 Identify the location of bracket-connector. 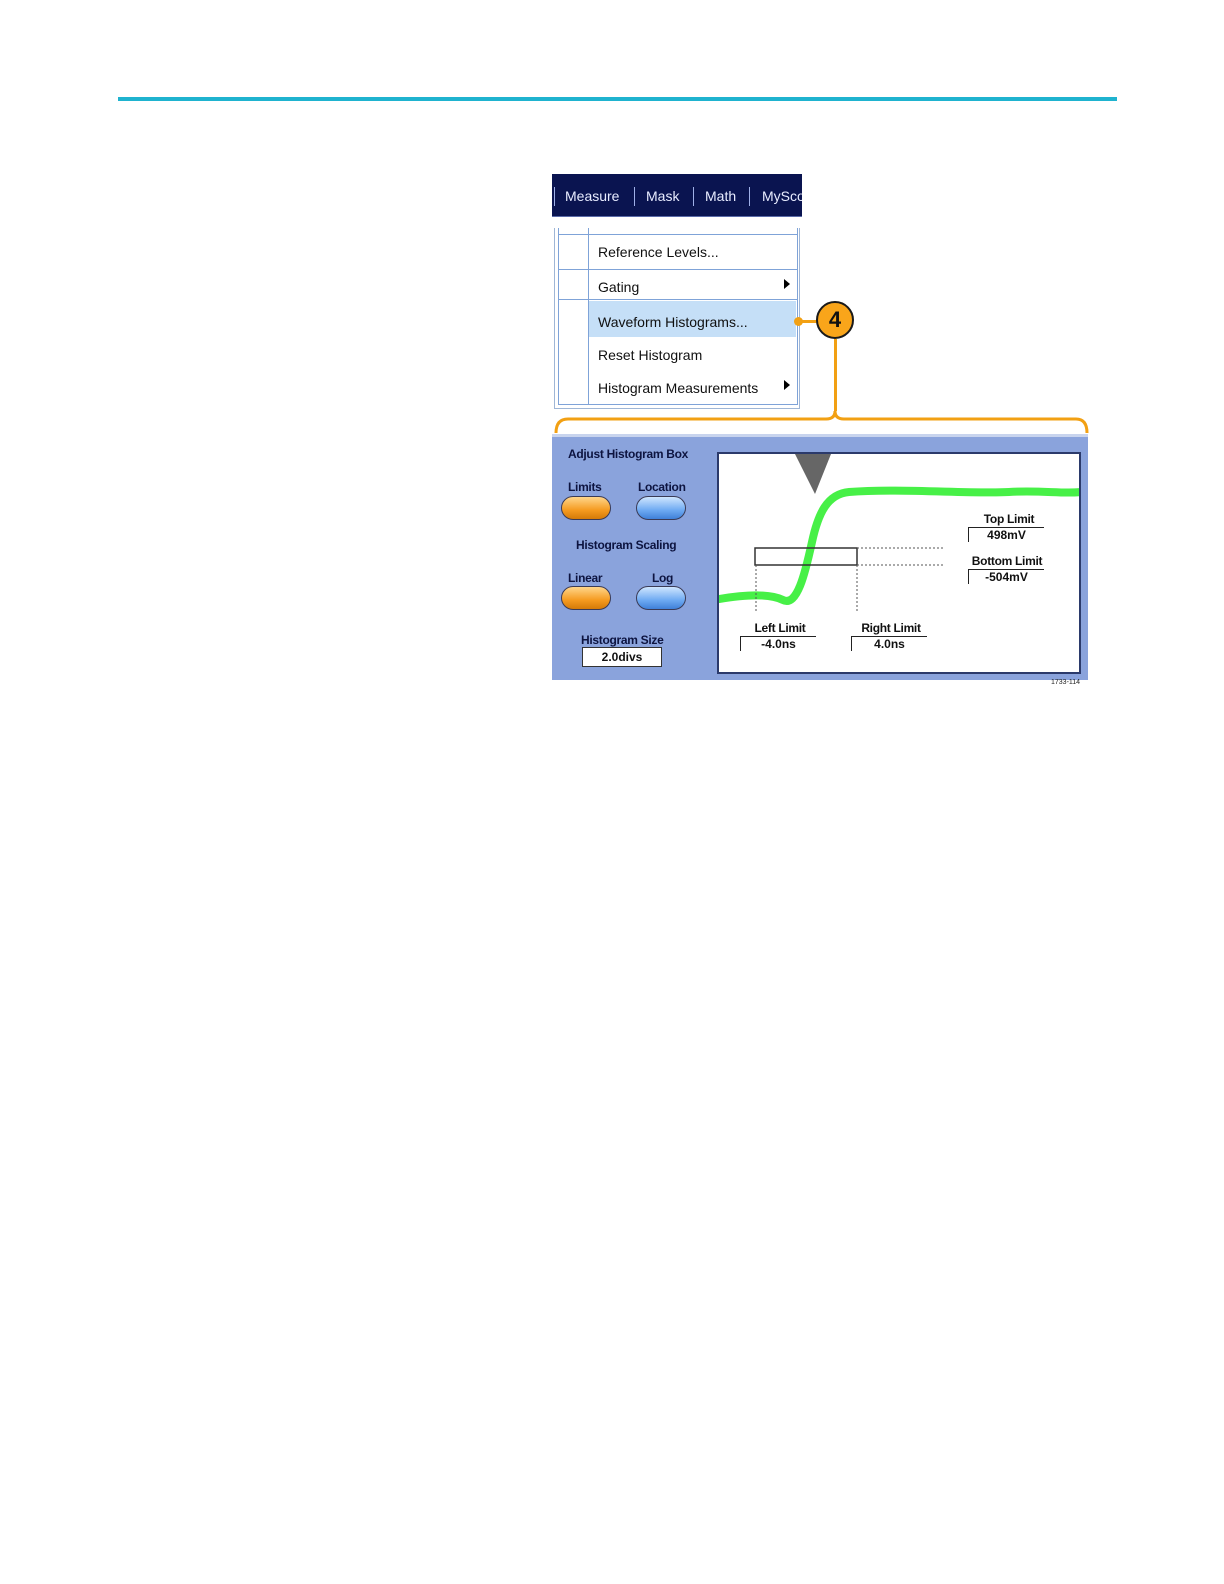
(821, 422).